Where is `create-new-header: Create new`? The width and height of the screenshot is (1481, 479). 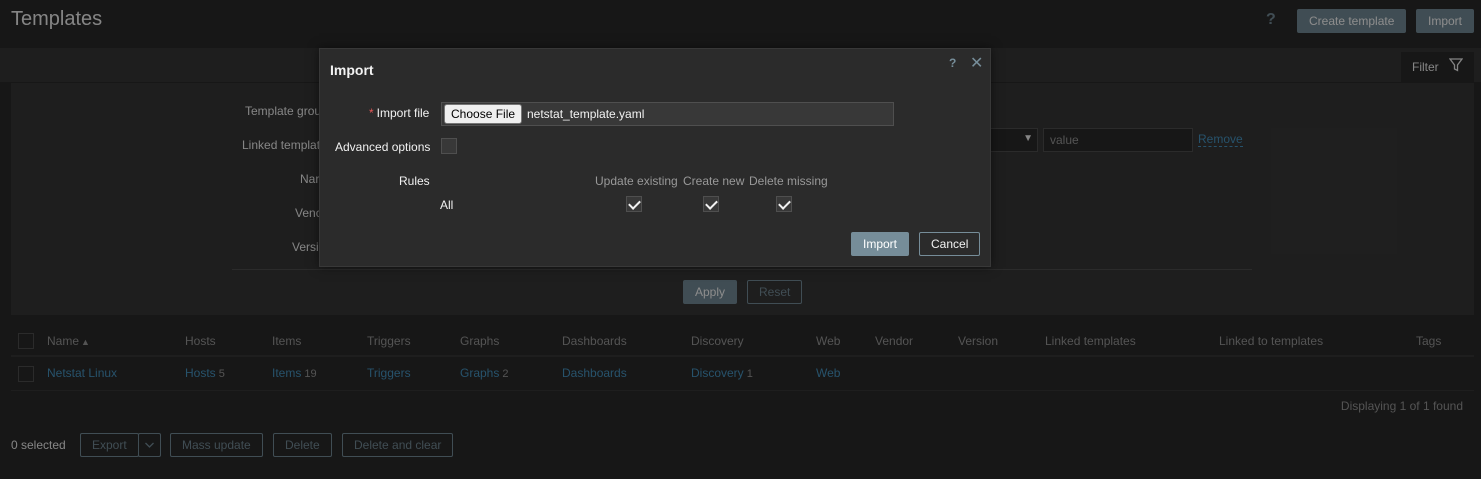
create-new-header: Create new is located at coordinates (714, 181).